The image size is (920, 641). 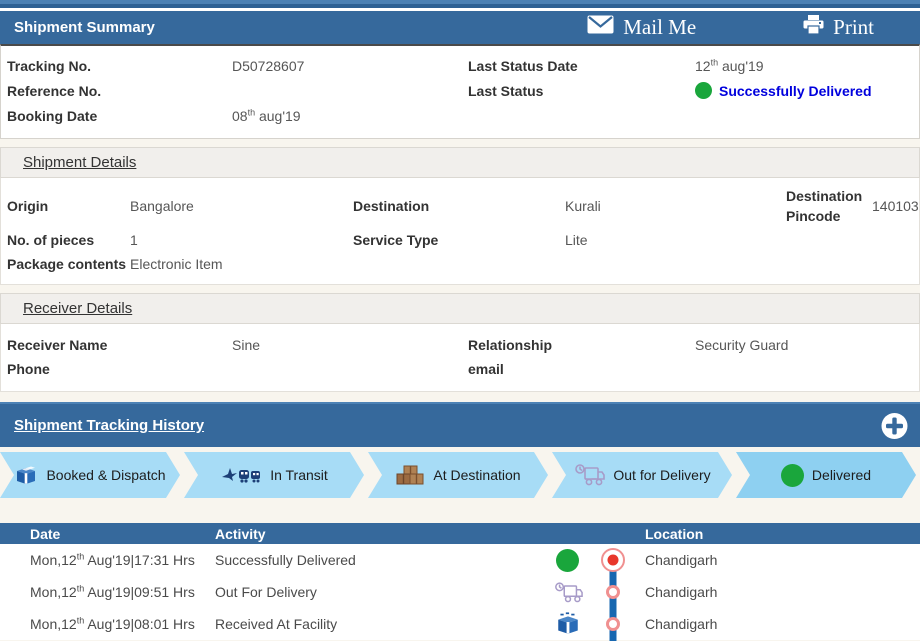 What do you see at coordinates (460, 27) in the screenshot?
I see `shipment-summary-header: Shipment Summary Mail Me Print` at bounding box center [460, 27].